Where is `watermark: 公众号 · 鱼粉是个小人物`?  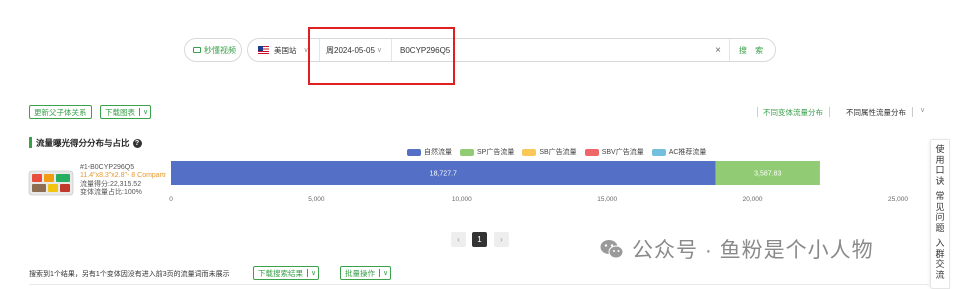 watermark: 公众号 · 鱼粉是个小人物 is located at coordinates (737, 249).